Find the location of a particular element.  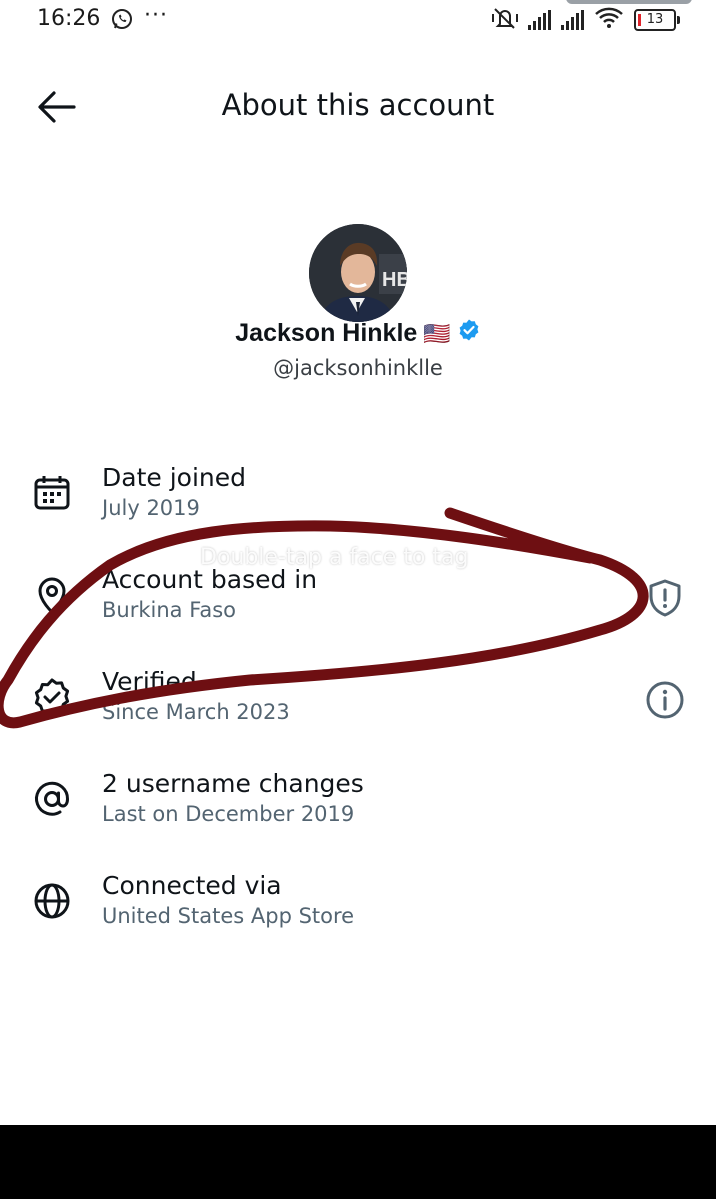

status-bar: 16:26 ··· 13 is located at coordinates (358, 20).